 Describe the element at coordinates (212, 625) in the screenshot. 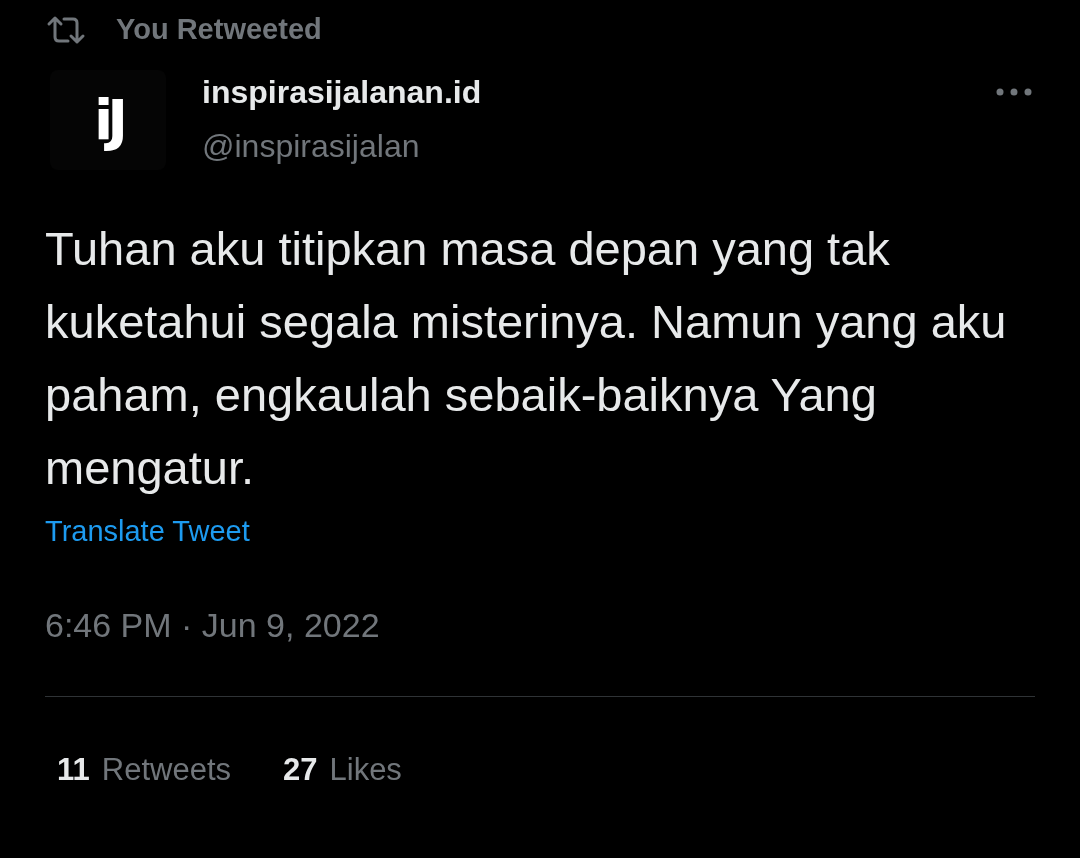

I see `tweet-timestamp: 6:46 PM · Jun 9, 2022` at that location.